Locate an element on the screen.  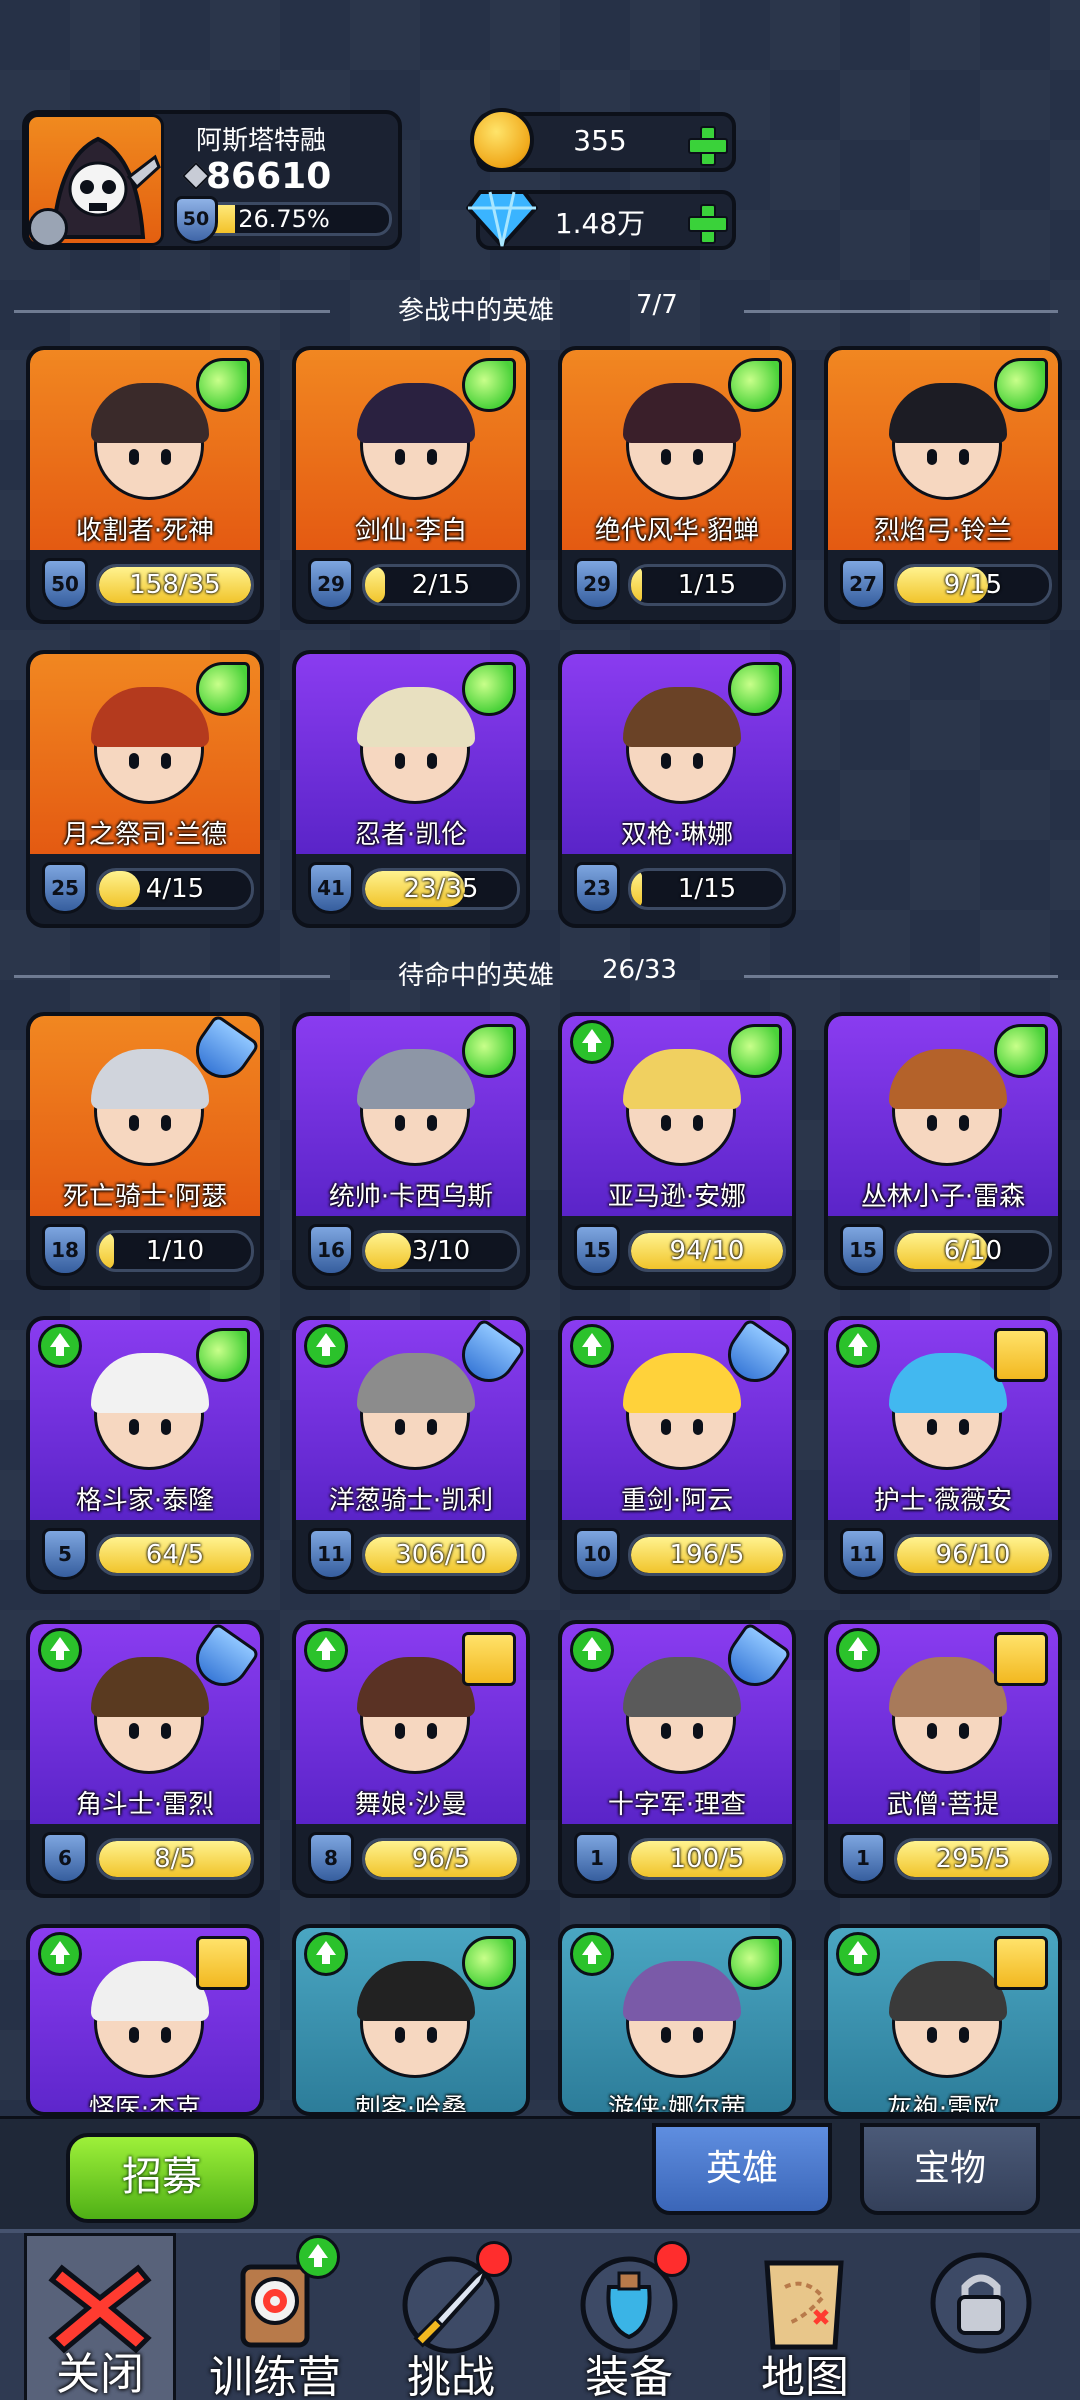
standby-heroes-header: 待命中的英雄 26/33 is located at coordinates (536, 975).